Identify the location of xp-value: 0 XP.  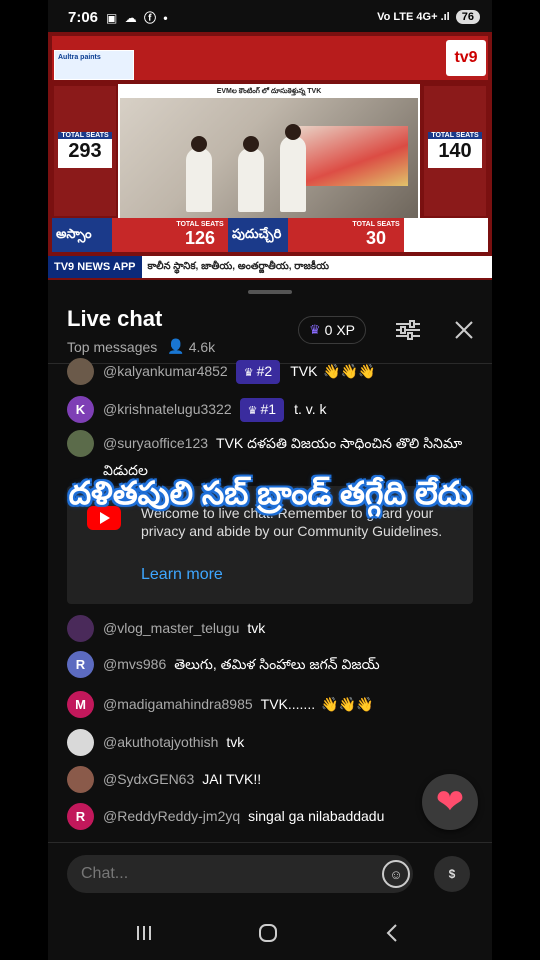
(340, 330).